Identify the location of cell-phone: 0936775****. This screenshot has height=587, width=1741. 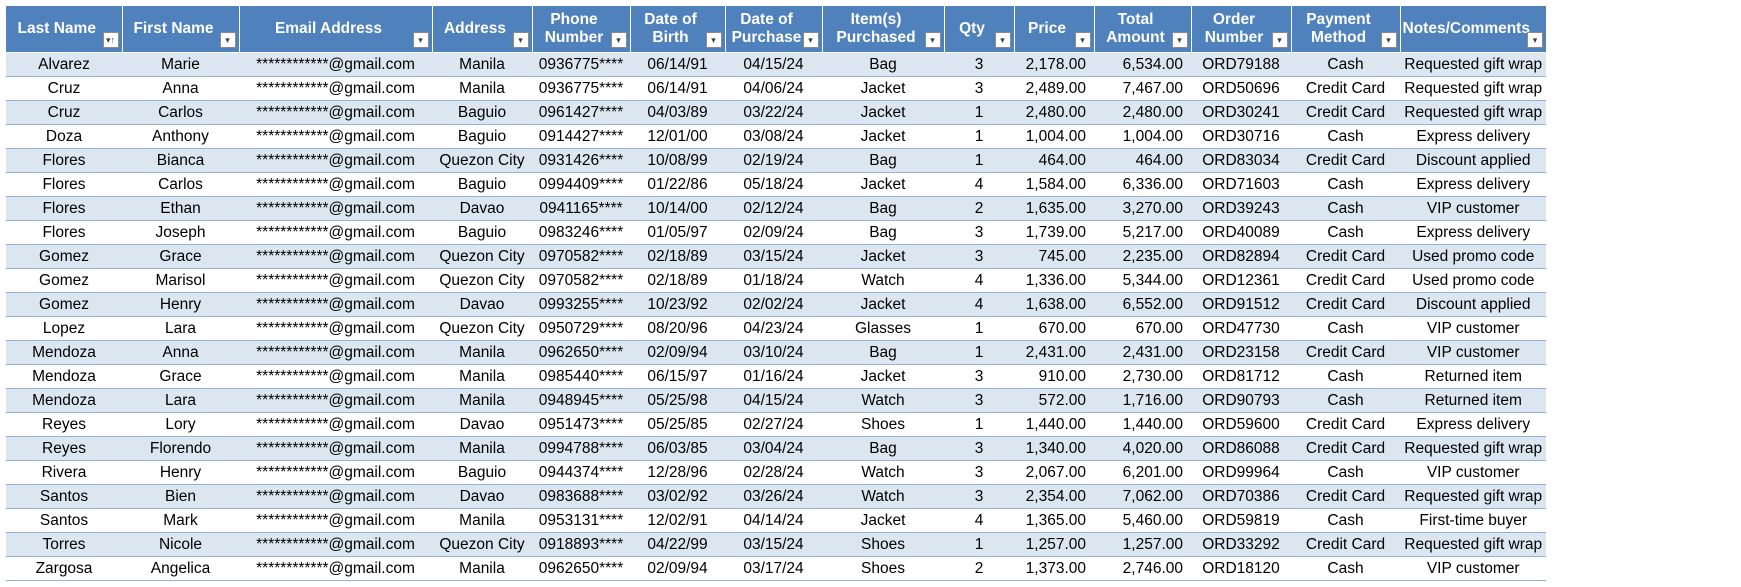
(581, 64).